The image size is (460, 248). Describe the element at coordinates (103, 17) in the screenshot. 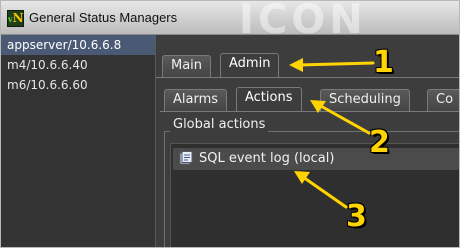

I see `window-title: General Status Managers` at that location.